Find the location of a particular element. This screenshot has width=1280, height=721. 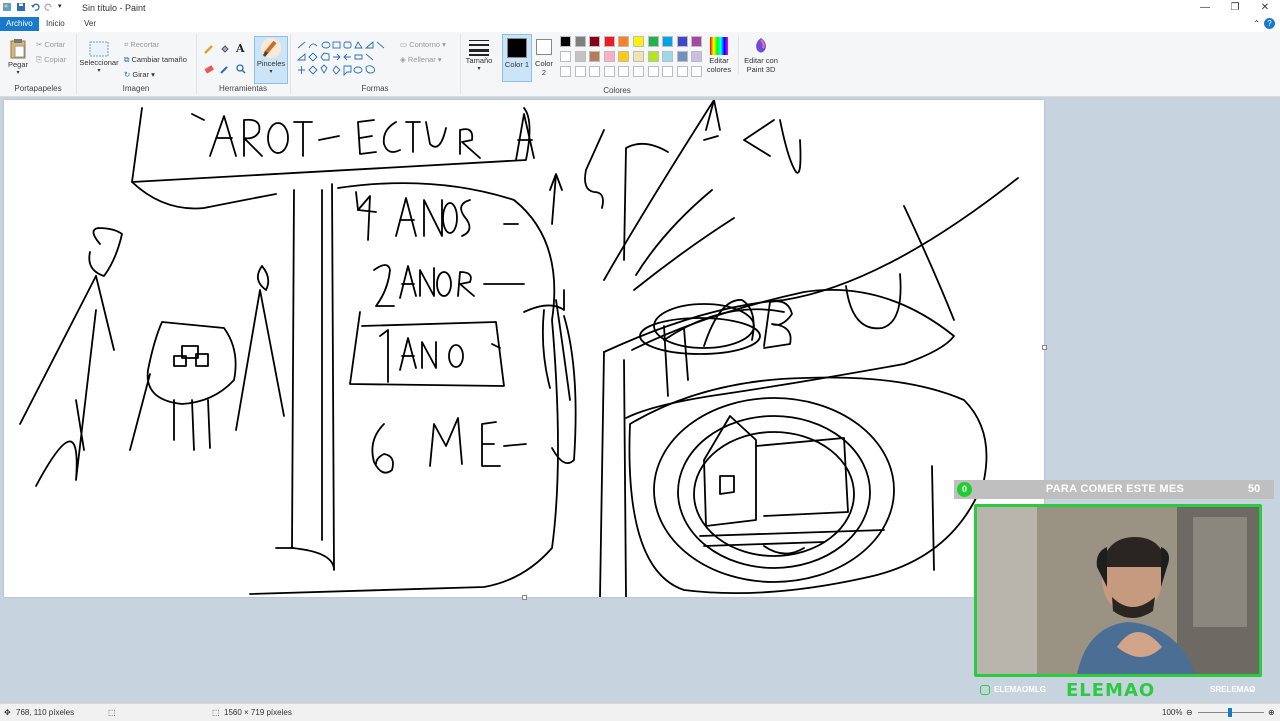

resize-button: ⧉ Cambiar tamaño is located at coordinates (155, 60).